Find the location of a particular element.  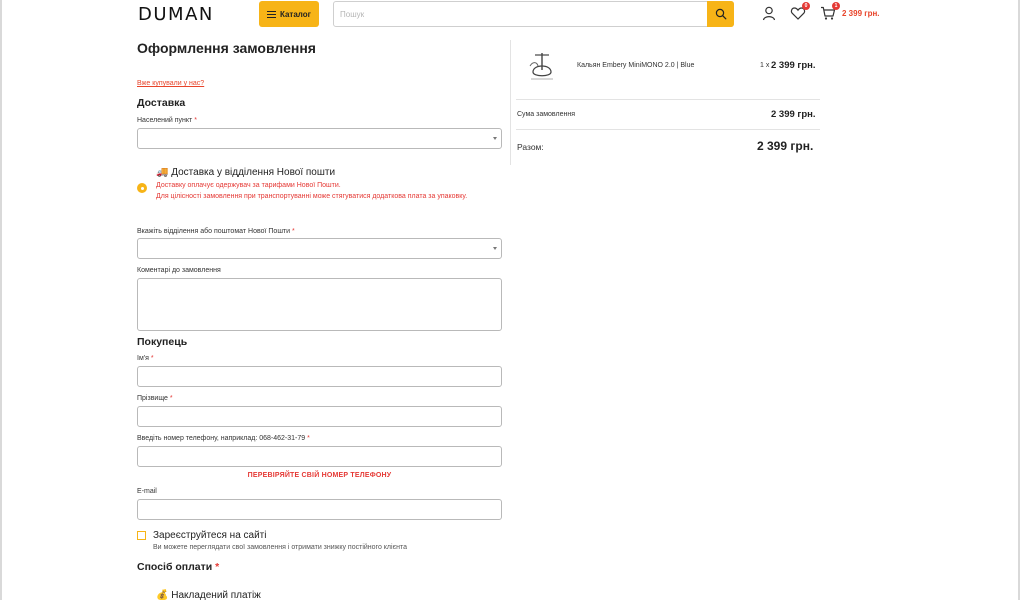

search-input is located at coordinates (520, 14).